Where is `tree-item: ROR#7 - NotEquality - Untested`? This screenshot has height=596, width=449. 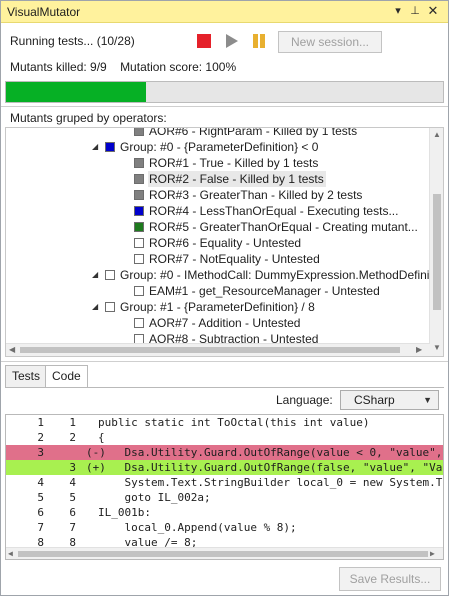
tree-item: ROR#7 - NotEquality - Untested is located at coordinates (218, 259).